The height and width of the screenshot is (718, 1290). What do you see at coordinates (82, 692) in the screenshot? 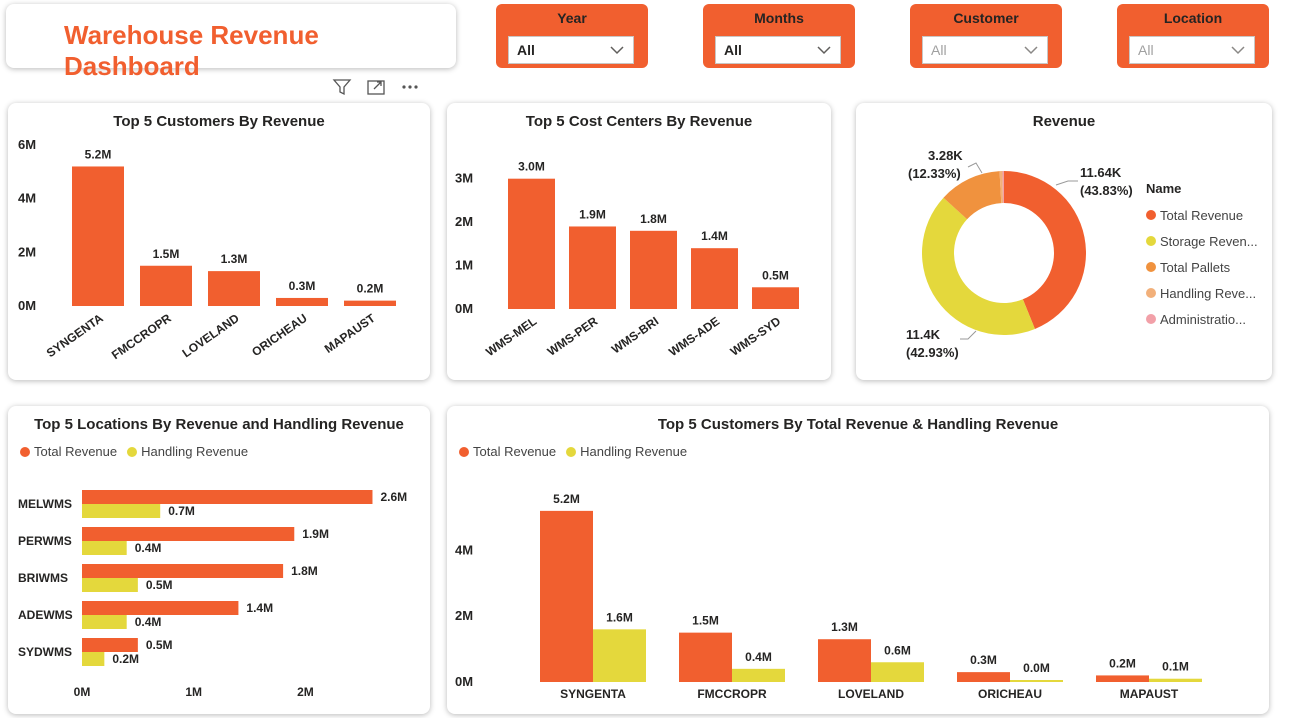
I see `x-tick-label: 0M` at bounding box center [82, 692].